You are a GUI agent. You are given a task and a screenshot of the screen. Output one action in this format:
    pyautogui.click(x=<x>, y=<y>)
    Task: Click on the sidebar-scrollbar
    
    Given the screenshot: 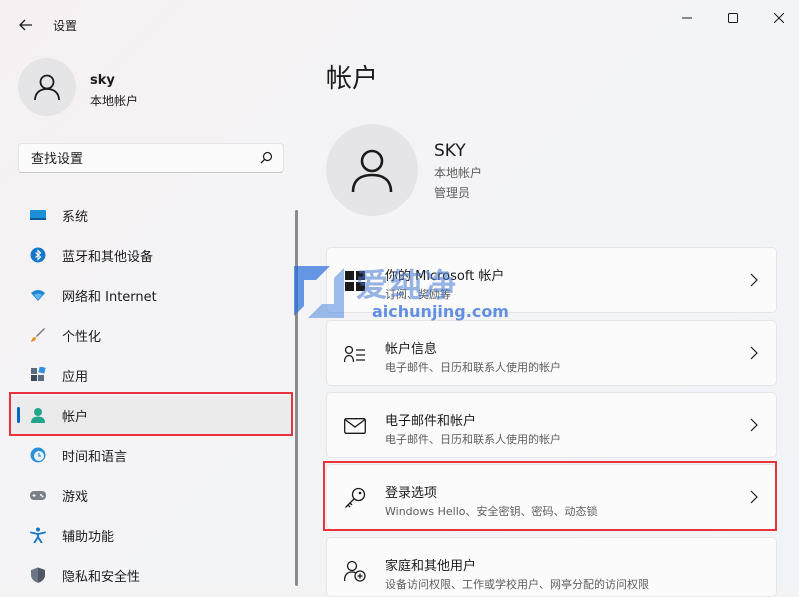 What is the action you would take?
    pyautogui.click(x=296, y=398)
    